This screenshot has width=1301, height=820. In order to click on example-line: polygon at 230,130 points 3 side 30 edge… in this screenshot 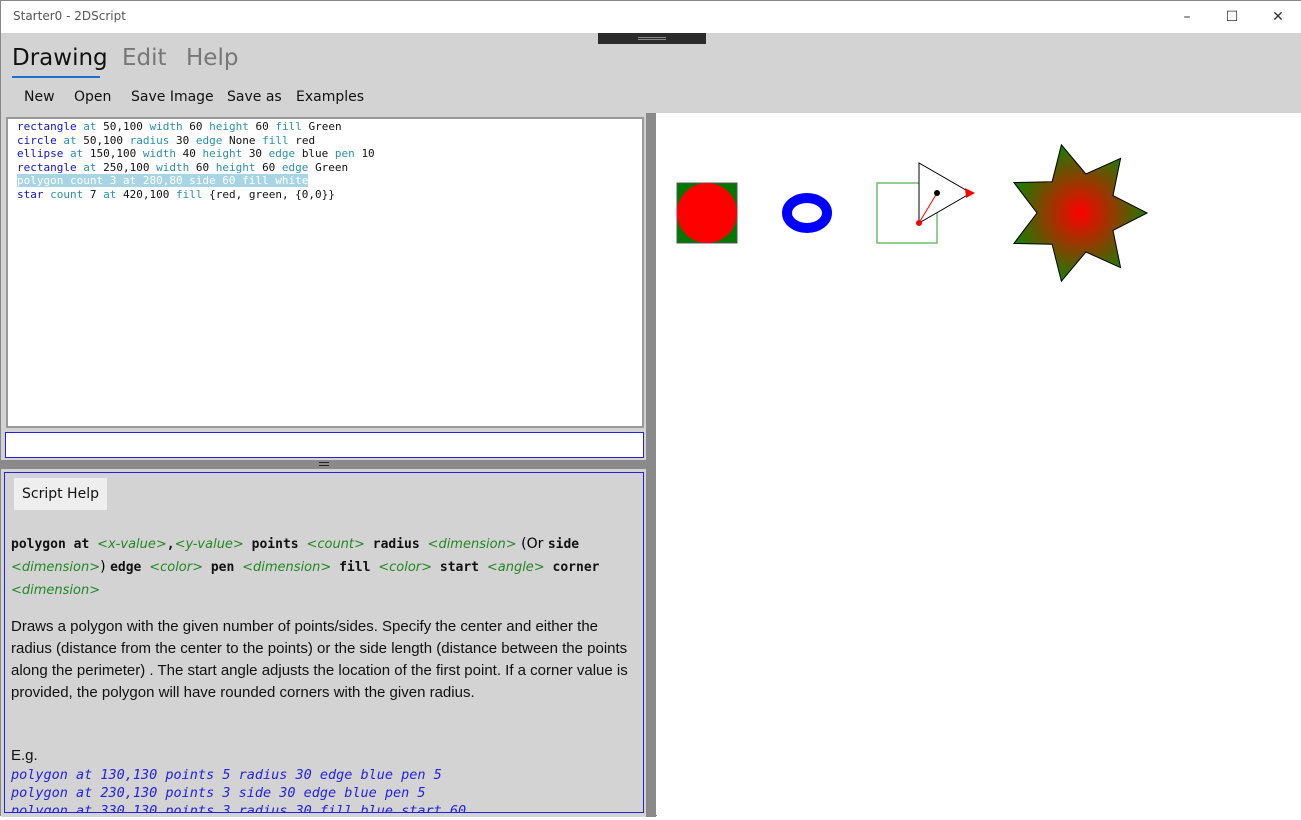, I will do `click(218, 793)`.